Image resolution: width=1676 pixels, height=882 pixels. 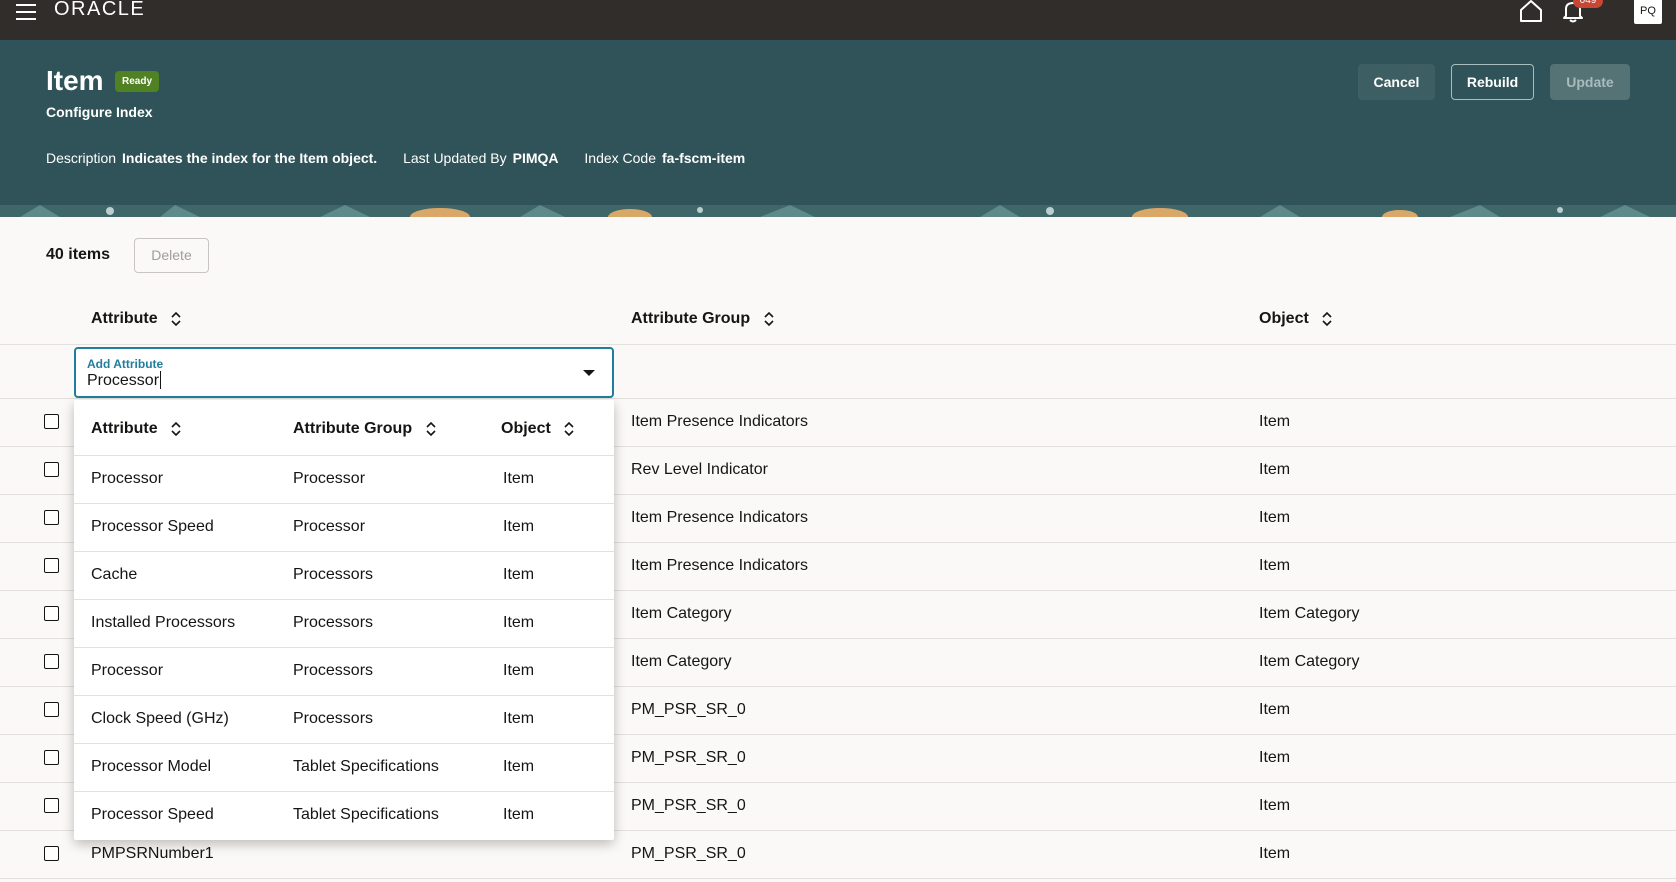 I want to click on option-attribute: Installed Processors, so click(x=163, y=622).